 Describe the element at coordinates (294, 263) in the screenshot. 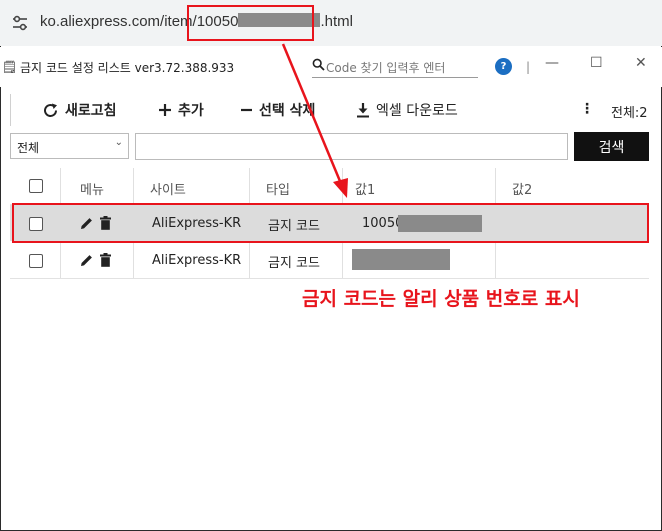

I see `row-type: 금지 코드` at that location.